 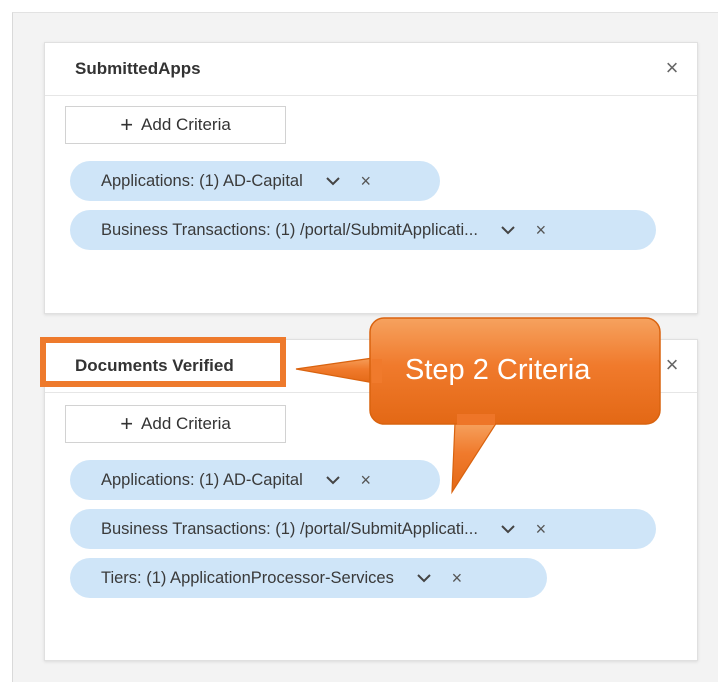 What do you see at coordinates (371, 69) in the screenshot?
I see `card-header: SubmittedApps ×` at bounding box center [371, 69].